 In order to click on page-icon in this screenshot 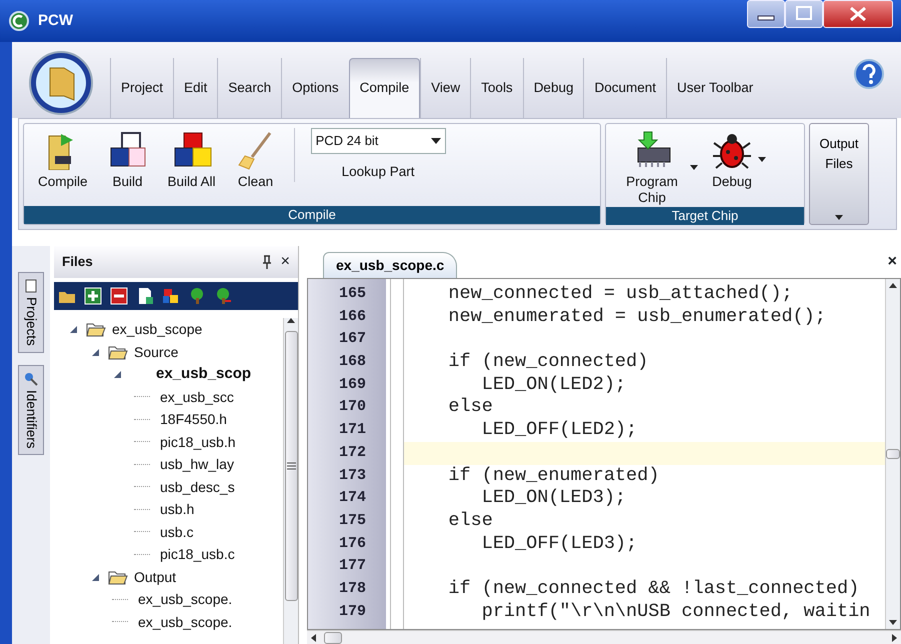, I will do `click(31, 286)`.